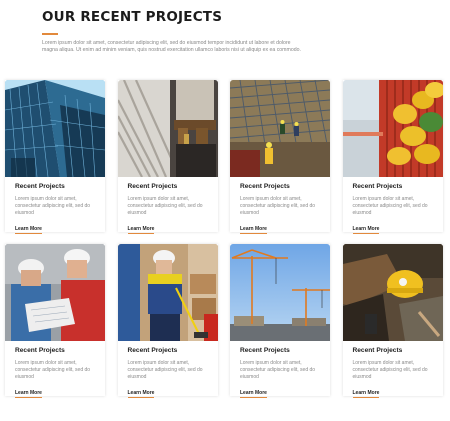 The height and width of the screenshot is (421, 450). Describe the element at coordinates (55, 292) in the screenshot. I see `project-image-engineers-reviewing-plans` at that location.